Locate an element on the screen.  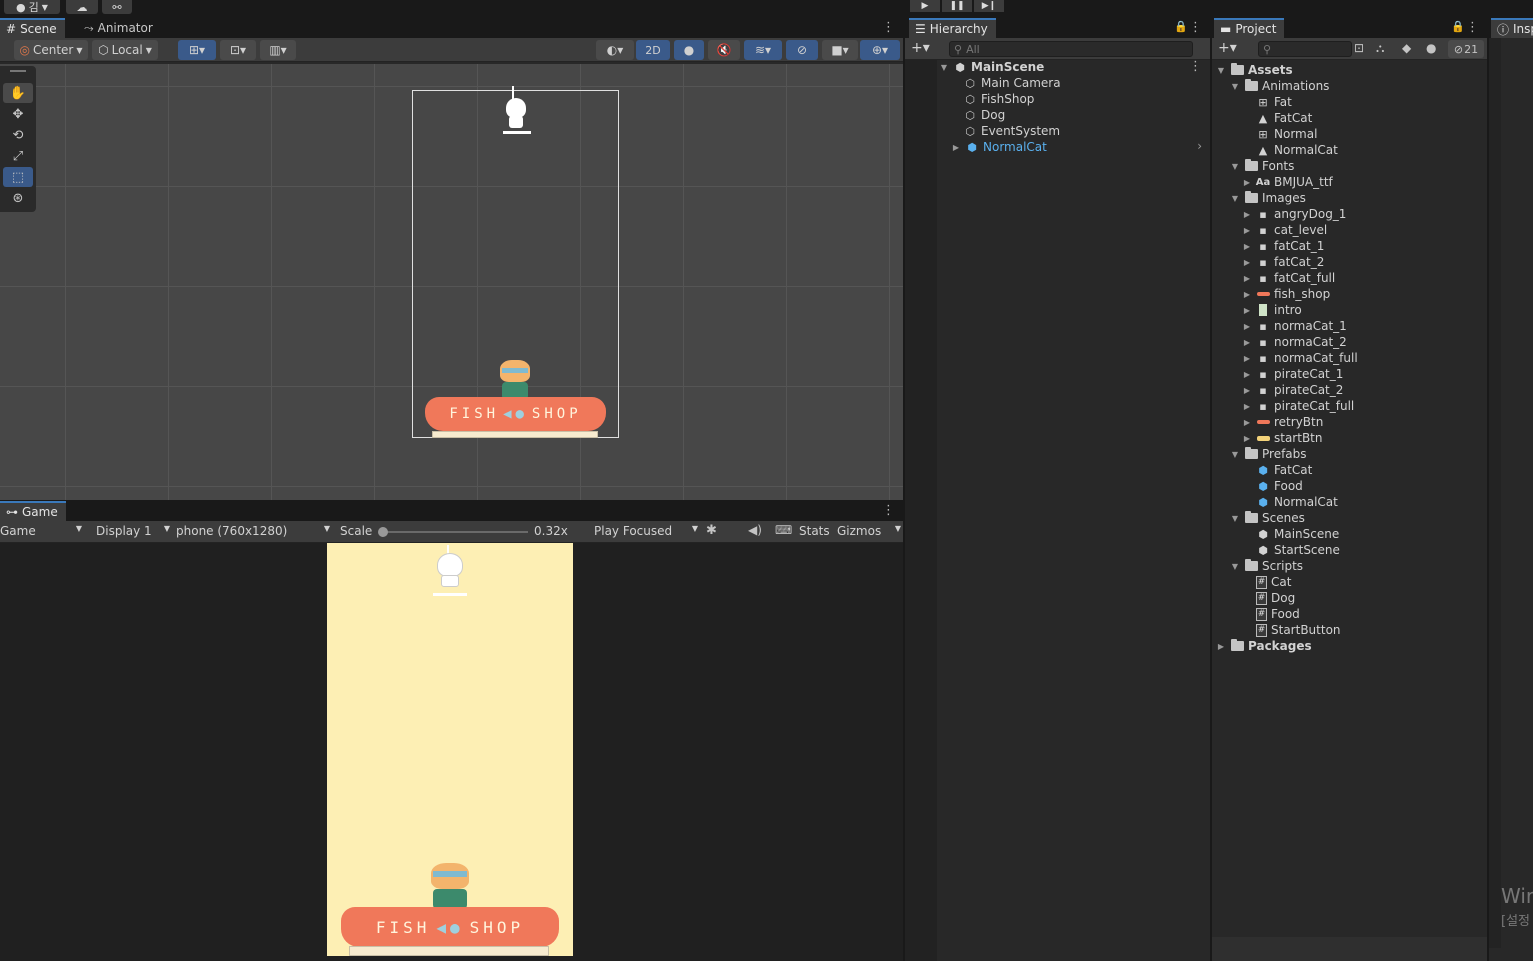
info-icon: ● is located at coordinates (1431, 48).